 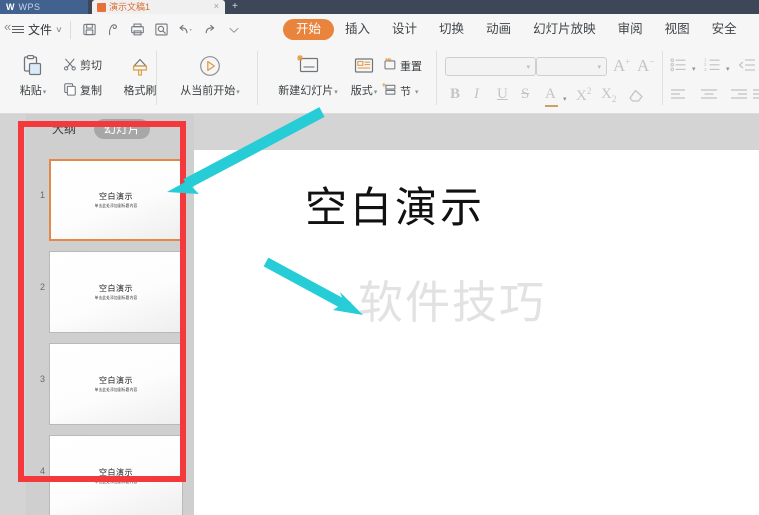 I want to click on tab-home: 开始, so click(x=309, y=29).